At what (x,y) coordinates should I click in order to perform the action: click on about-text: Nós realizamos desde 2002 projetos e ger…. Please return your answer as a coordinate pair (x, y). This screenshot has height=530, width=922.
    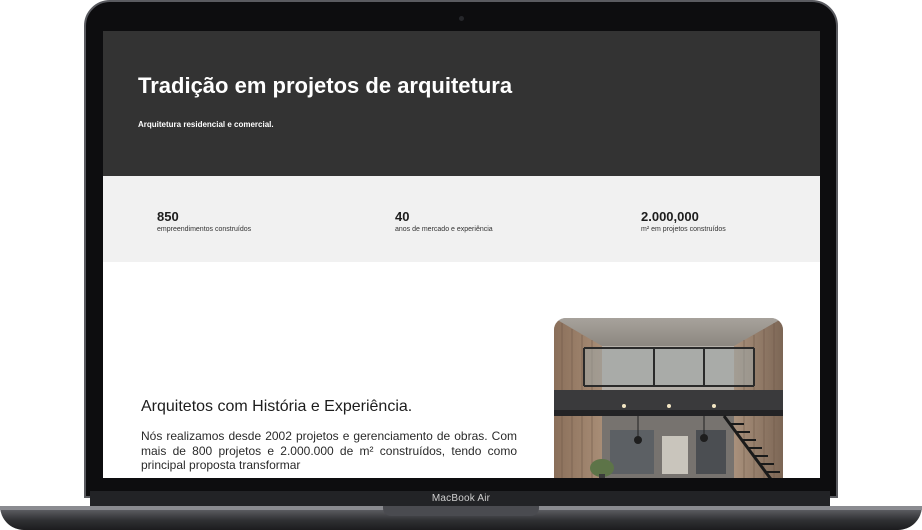
    Looking at the image, I should click on (329, 450).